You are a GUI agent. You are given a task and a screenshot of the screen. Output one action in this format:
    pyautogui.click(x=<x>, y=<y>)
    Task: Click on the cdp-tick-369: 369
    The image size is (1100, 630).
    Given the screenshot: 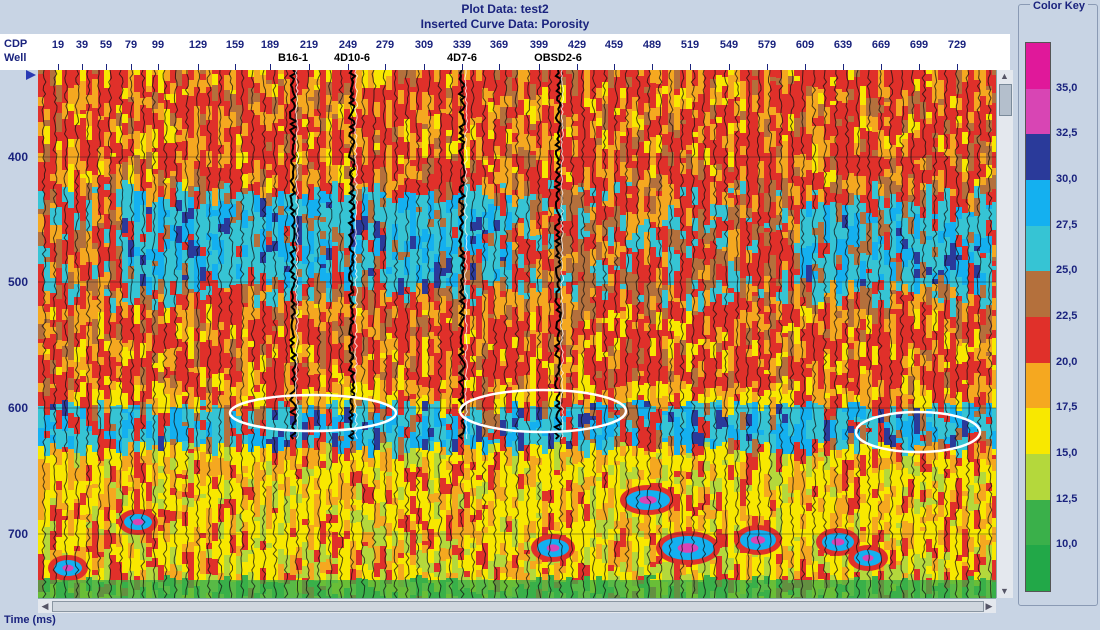 What is the action you would take?
    pyautogui.click(x=499, y=45)
    